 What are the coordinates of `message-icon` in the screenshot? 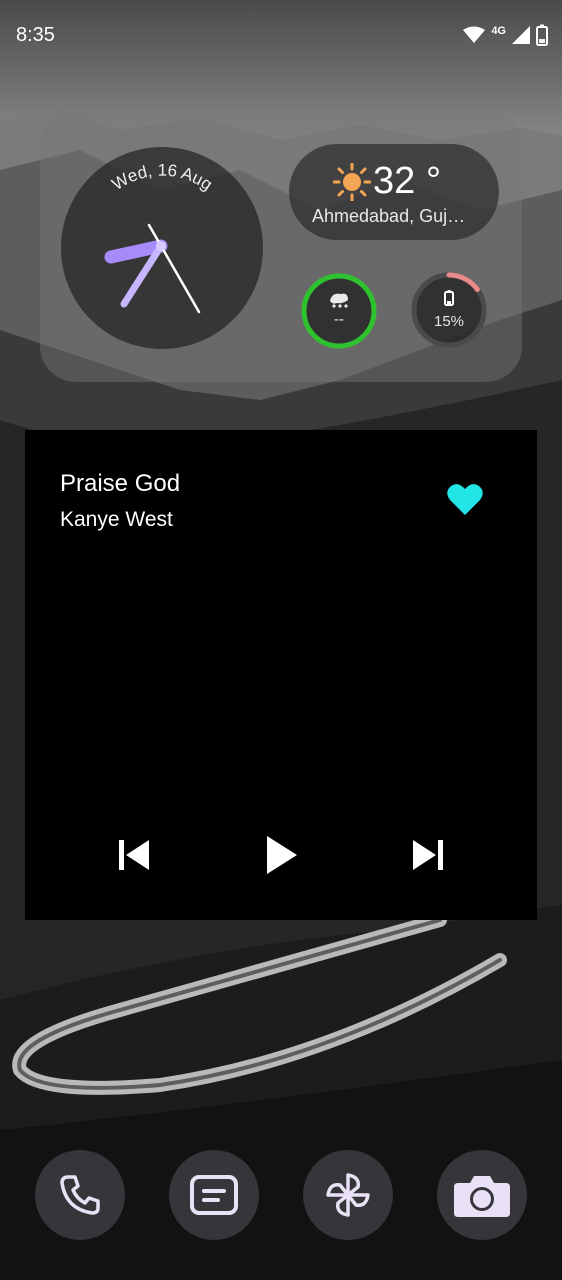 It's located at (214, 1195).